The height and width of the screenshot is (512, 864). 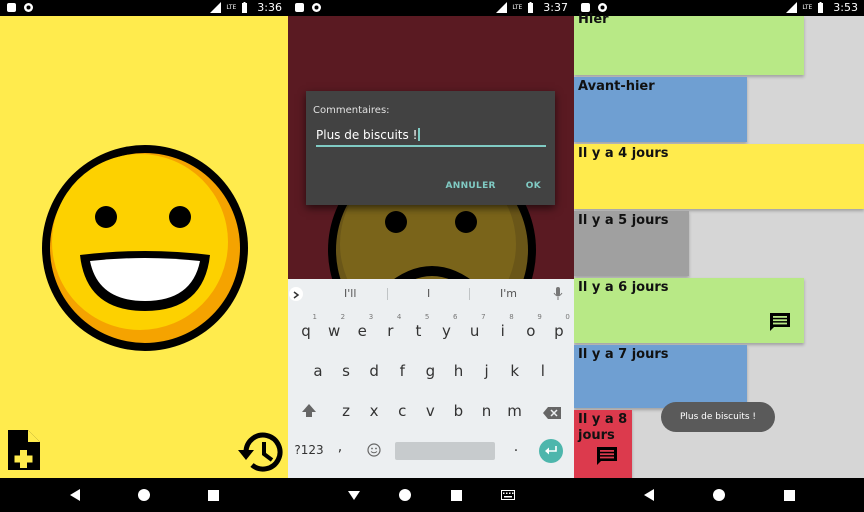 I want to click on day-label: Il y a 5 jours, so click(x=623, y=220).